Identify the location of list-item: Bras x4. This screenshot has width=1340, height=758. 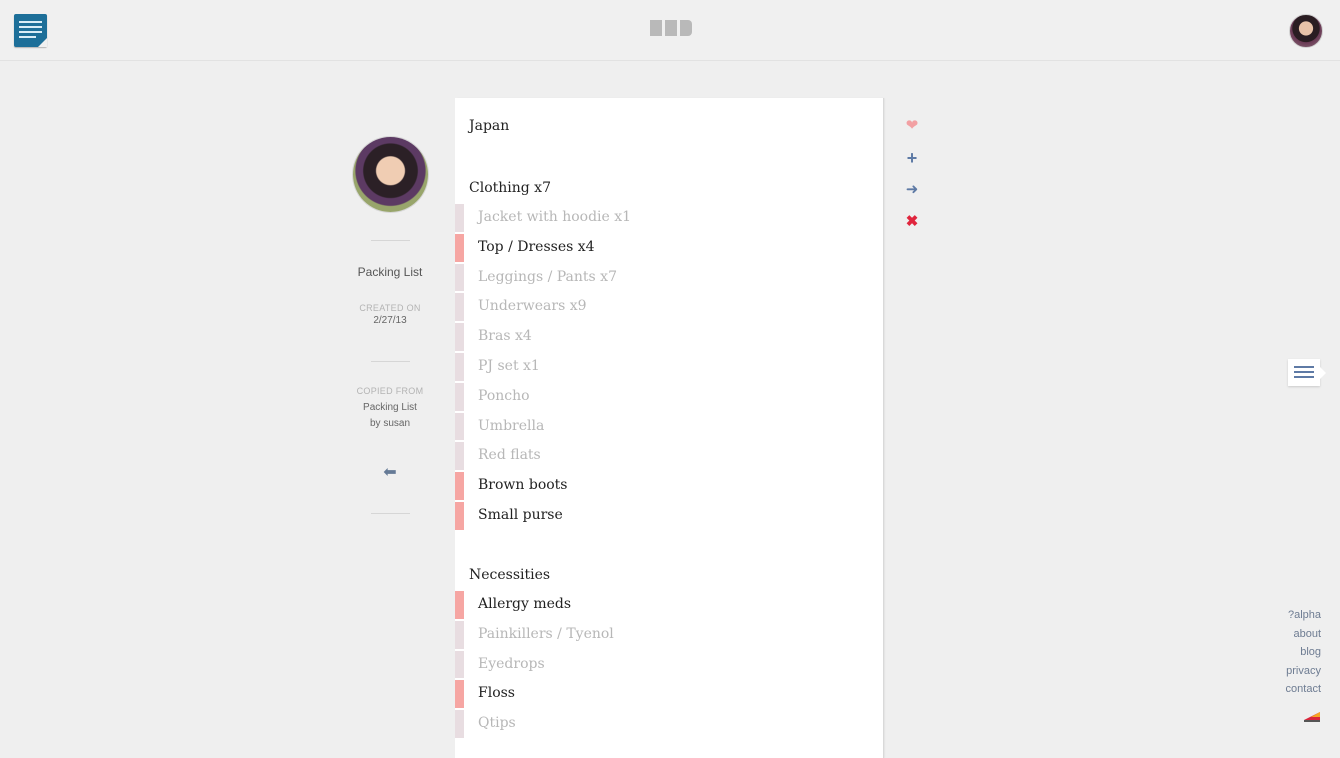
(669, 337).